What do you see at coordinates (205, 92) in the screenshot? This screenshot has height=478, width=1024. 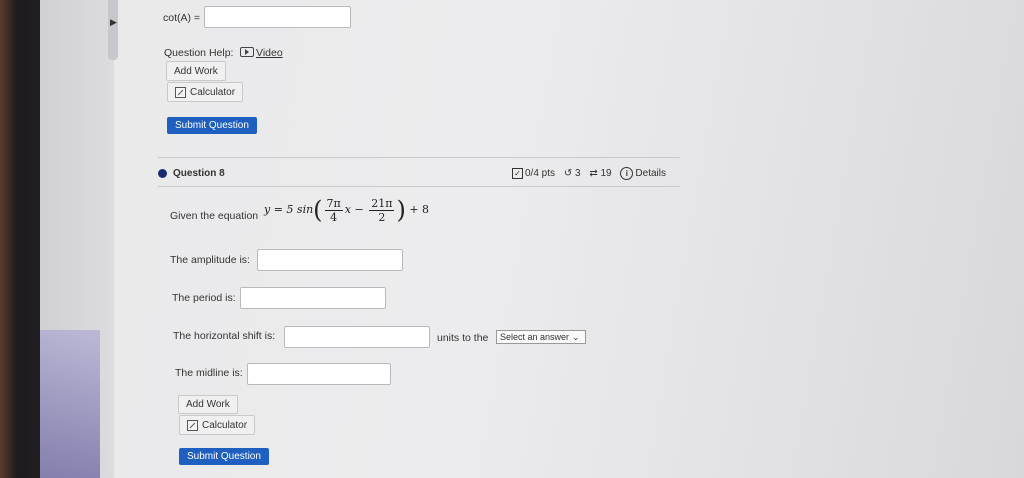 I see `calculator-button-prev: Calculator` at bounding box center [205, 92].